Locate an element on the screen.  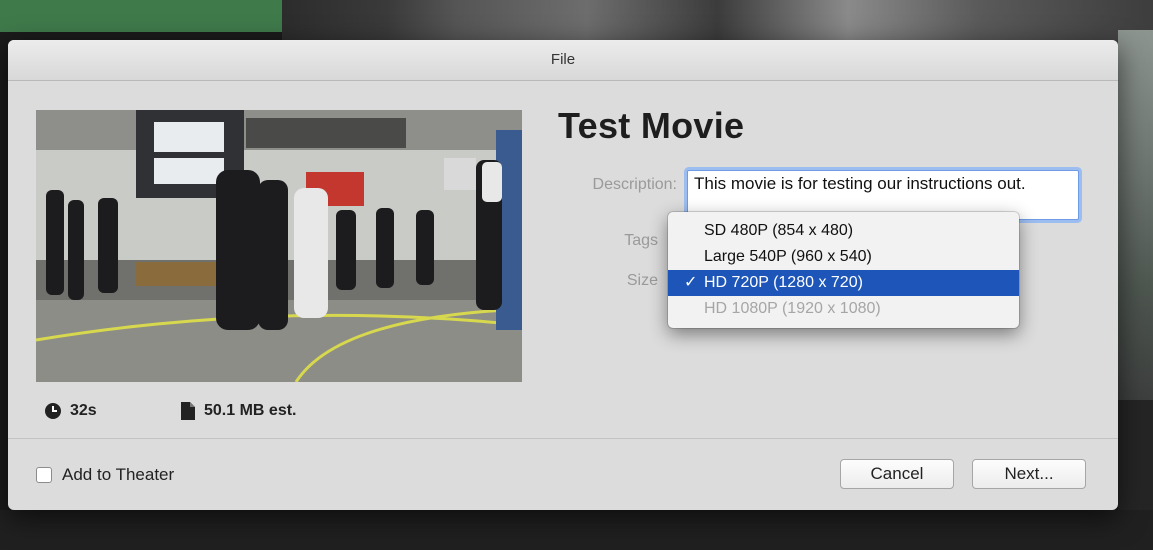
size-option-480p: SD 480P (854 x 480) is located at coordinates (843, 231).